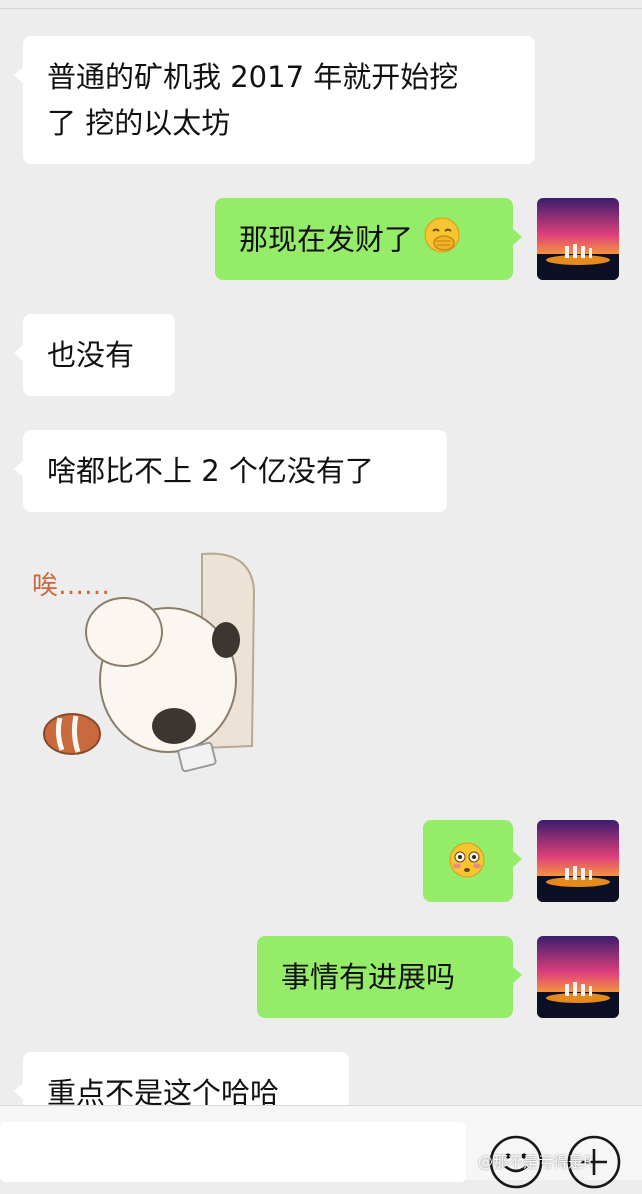 This screenshot has width=642, height=1194. I want to click on message-text: 啥都比不上 2 个亿没有了, so click(210, 471).